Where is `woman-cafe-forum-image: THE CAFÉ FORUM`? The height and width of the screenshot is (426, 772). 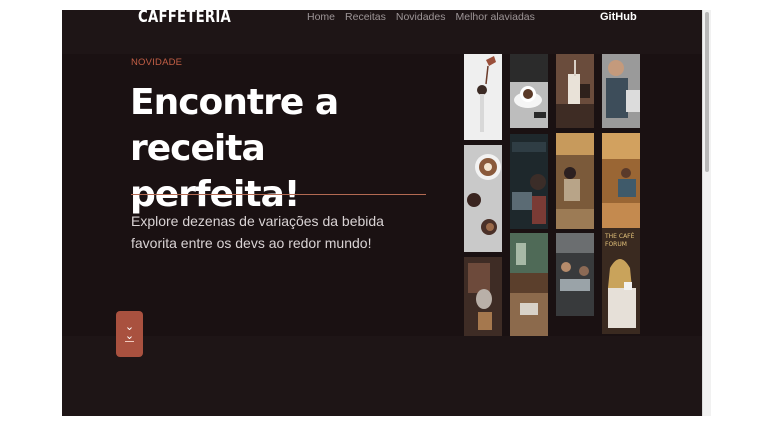
woman-cafe-forum-image: THE CAFÉ FORUM is located at coordinates (621, 281).